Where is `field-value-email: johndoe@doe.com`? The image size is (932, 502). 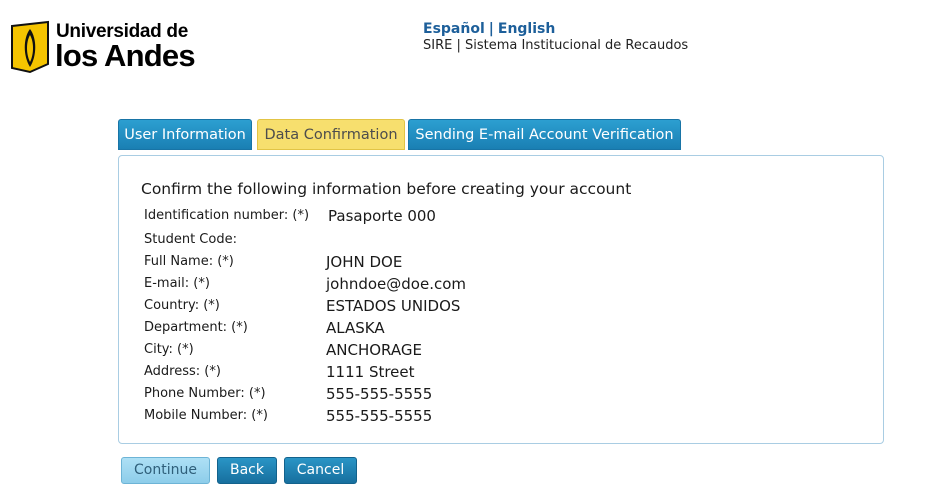 field-value-email: johndoe@doe.com is located at coordinates (396, 284).